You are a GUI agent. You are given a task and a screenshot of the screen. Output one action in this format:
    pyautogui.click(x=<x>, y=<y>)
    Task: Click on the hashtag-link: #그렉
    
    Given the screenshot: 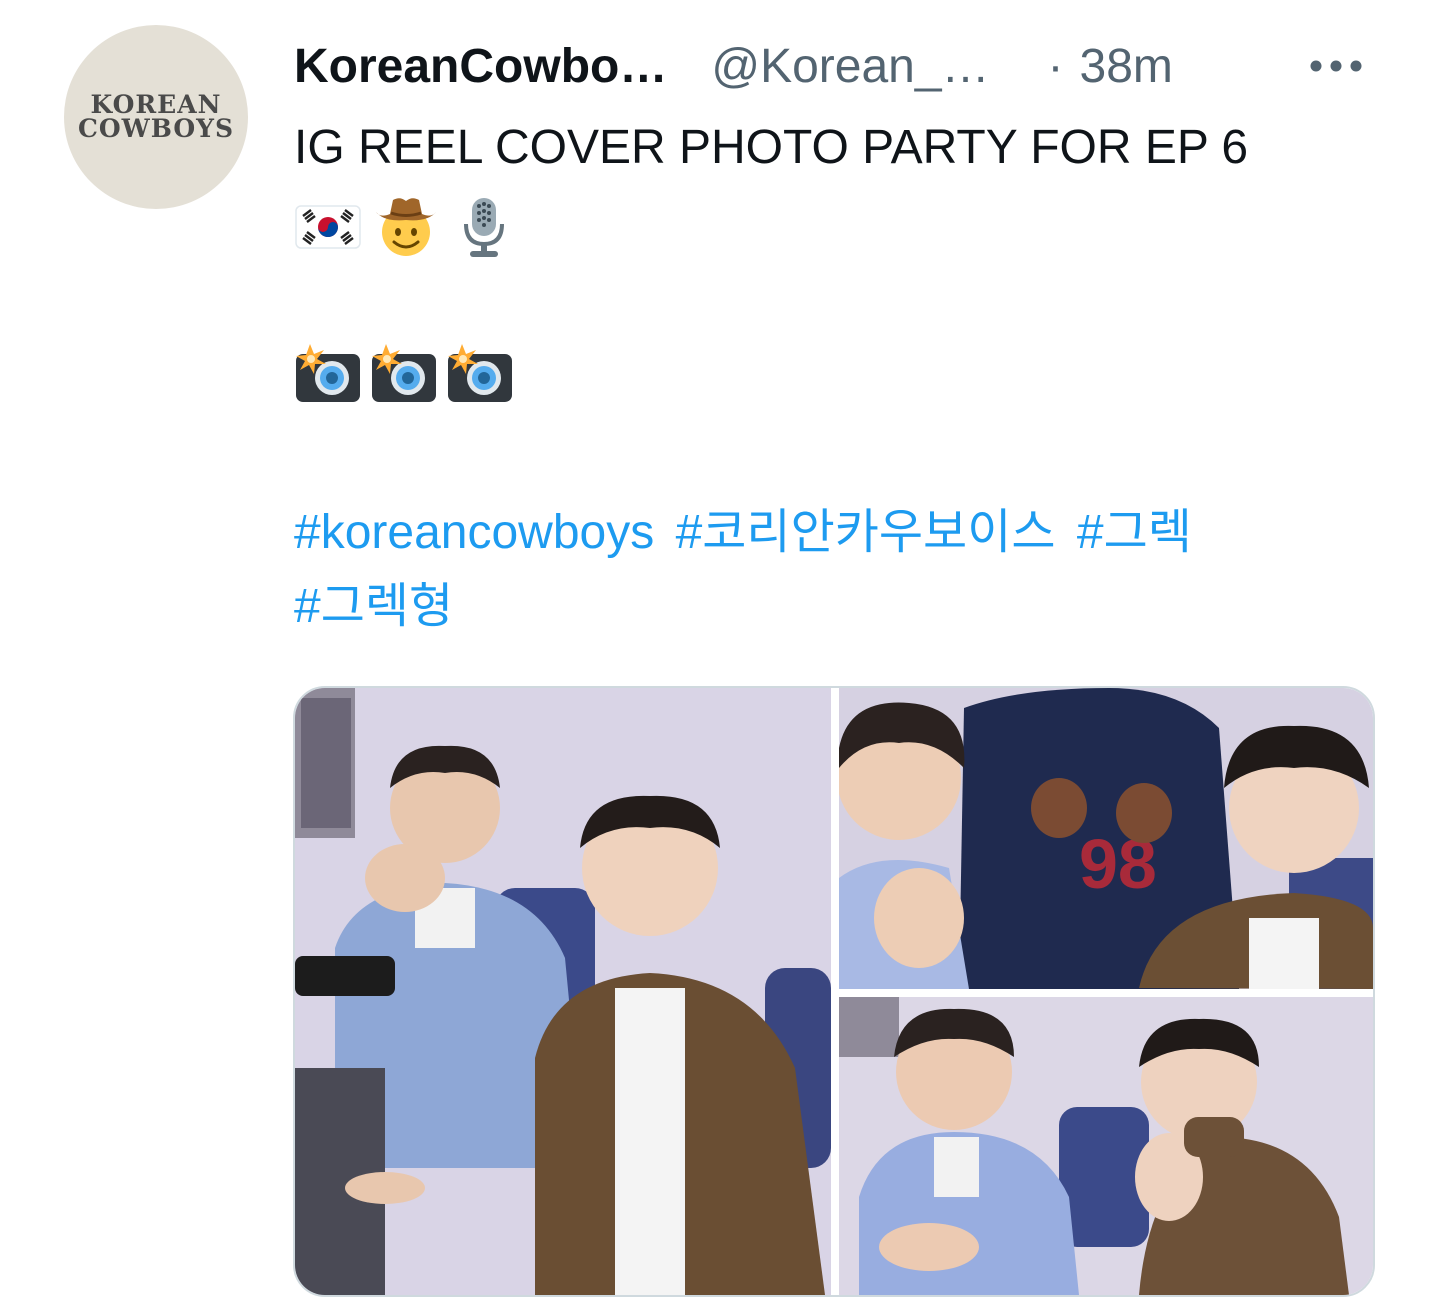 What is the action you would take?
    pyautogui.click(x=1134, y=532)
    